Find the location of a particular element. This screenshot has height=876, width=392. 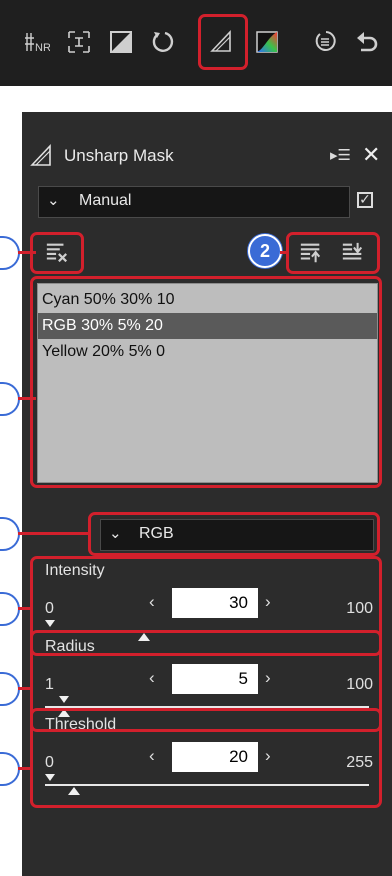

fit-icon is located at coordinates (79, 42).